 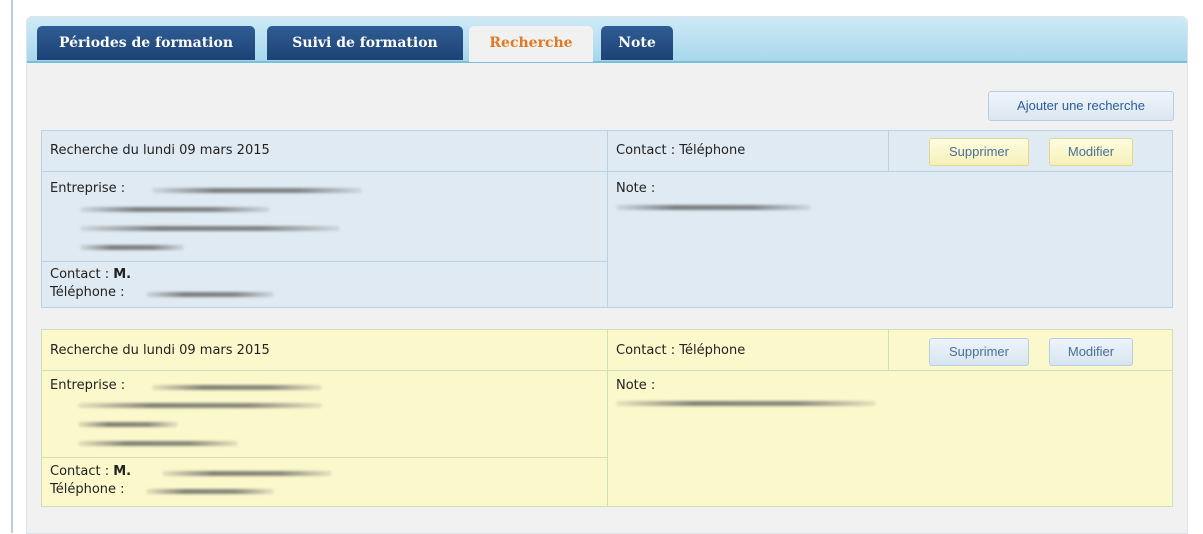 I want to click on tab-recherche: Recherche, so click(x=531, y=44).